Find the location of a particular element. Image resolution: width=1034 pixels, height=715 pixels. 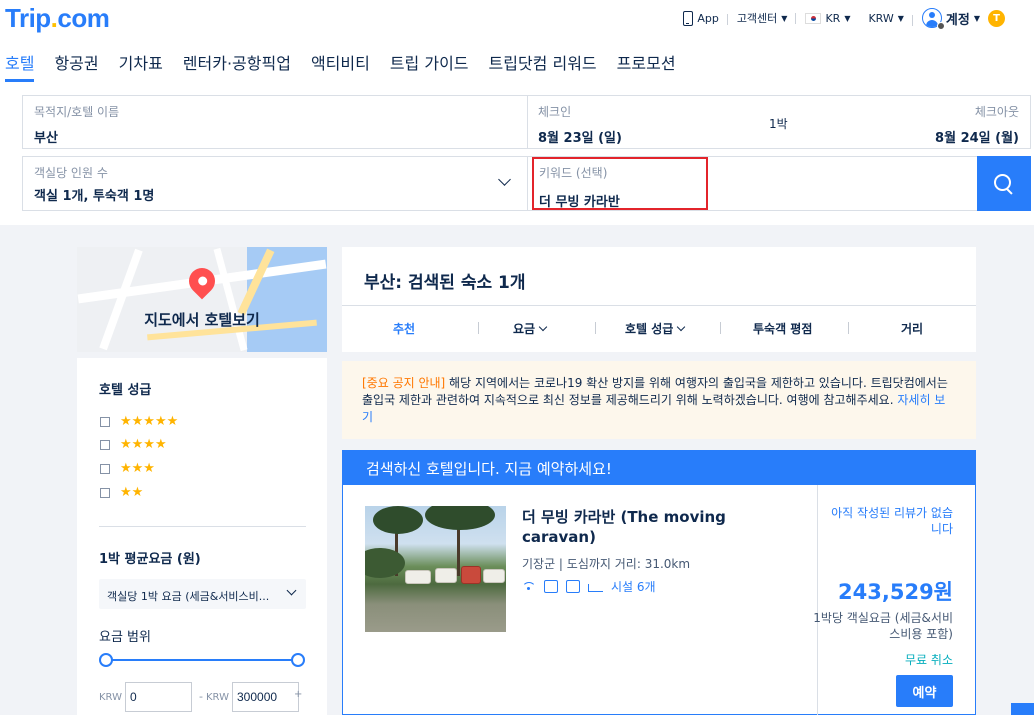

guests-value: 객실 1개, 투숙객 1명 is located at coordinates (94, 196).